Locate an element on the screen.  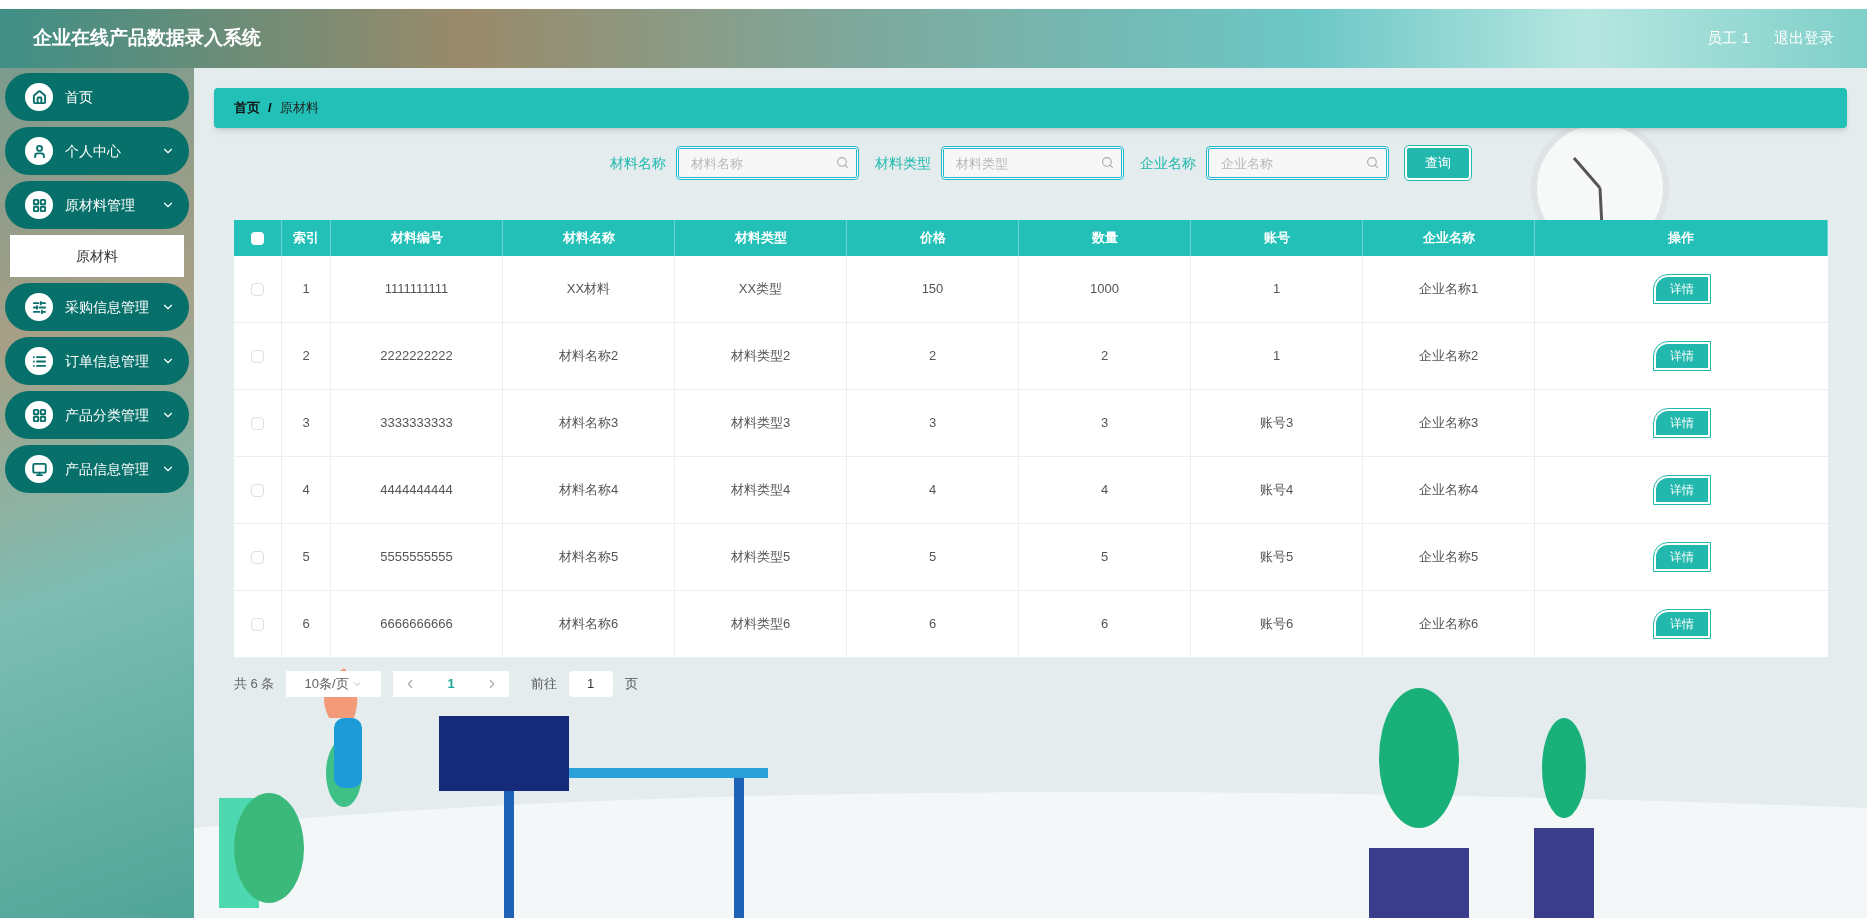
goto-label: 前往 is located at coordinates (543, 684).